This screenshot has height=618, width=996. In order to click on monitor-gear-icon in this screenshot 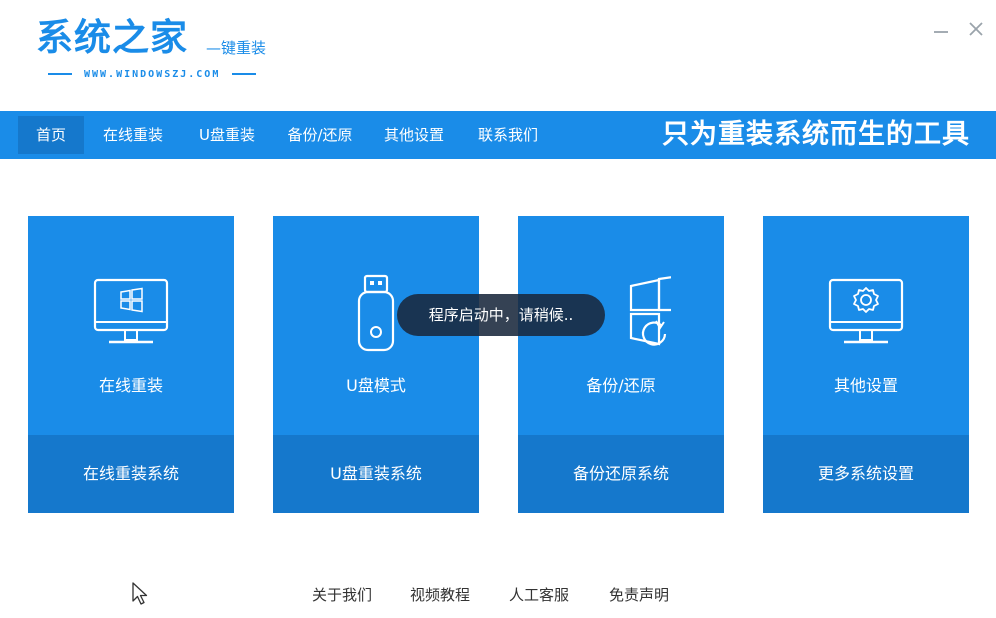, I will do `click(866, 311)`.